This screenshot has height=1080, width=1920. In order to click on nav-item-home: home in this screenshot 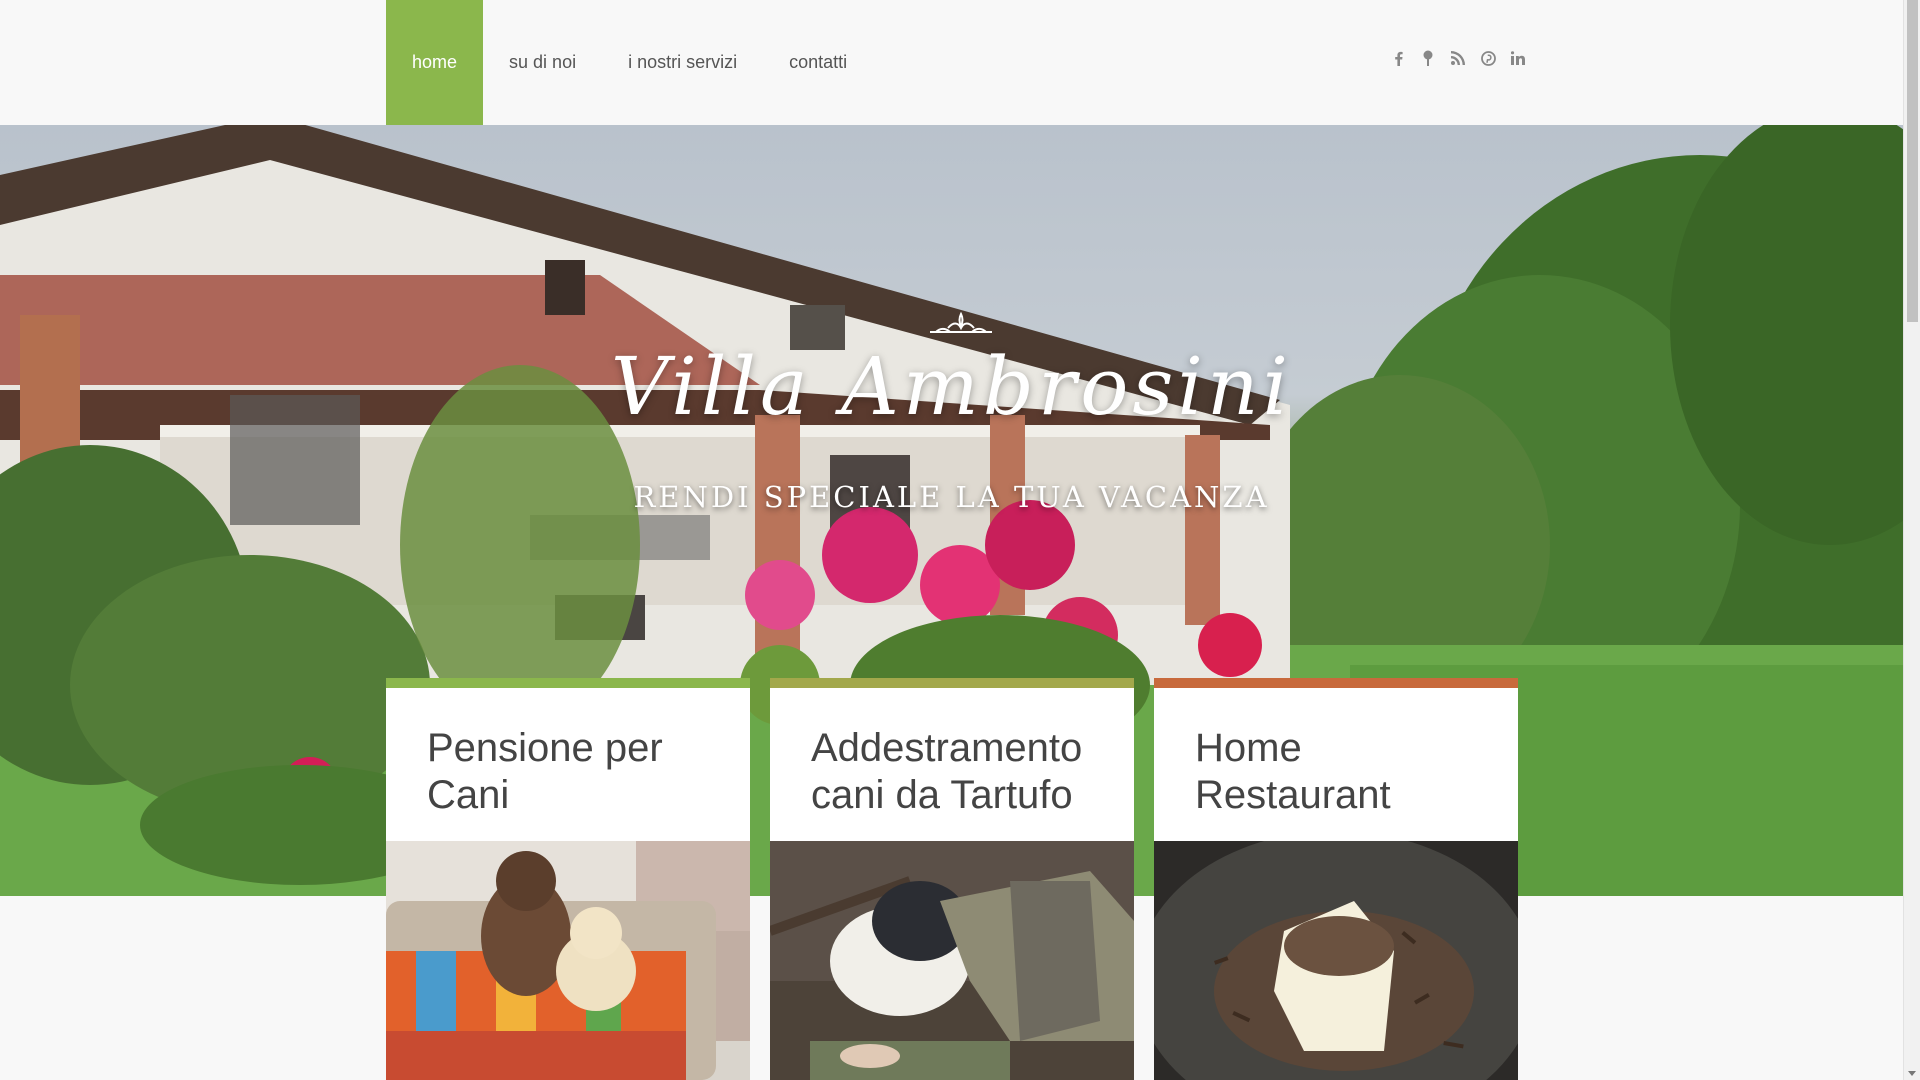, I will do `click(435, 62)`.